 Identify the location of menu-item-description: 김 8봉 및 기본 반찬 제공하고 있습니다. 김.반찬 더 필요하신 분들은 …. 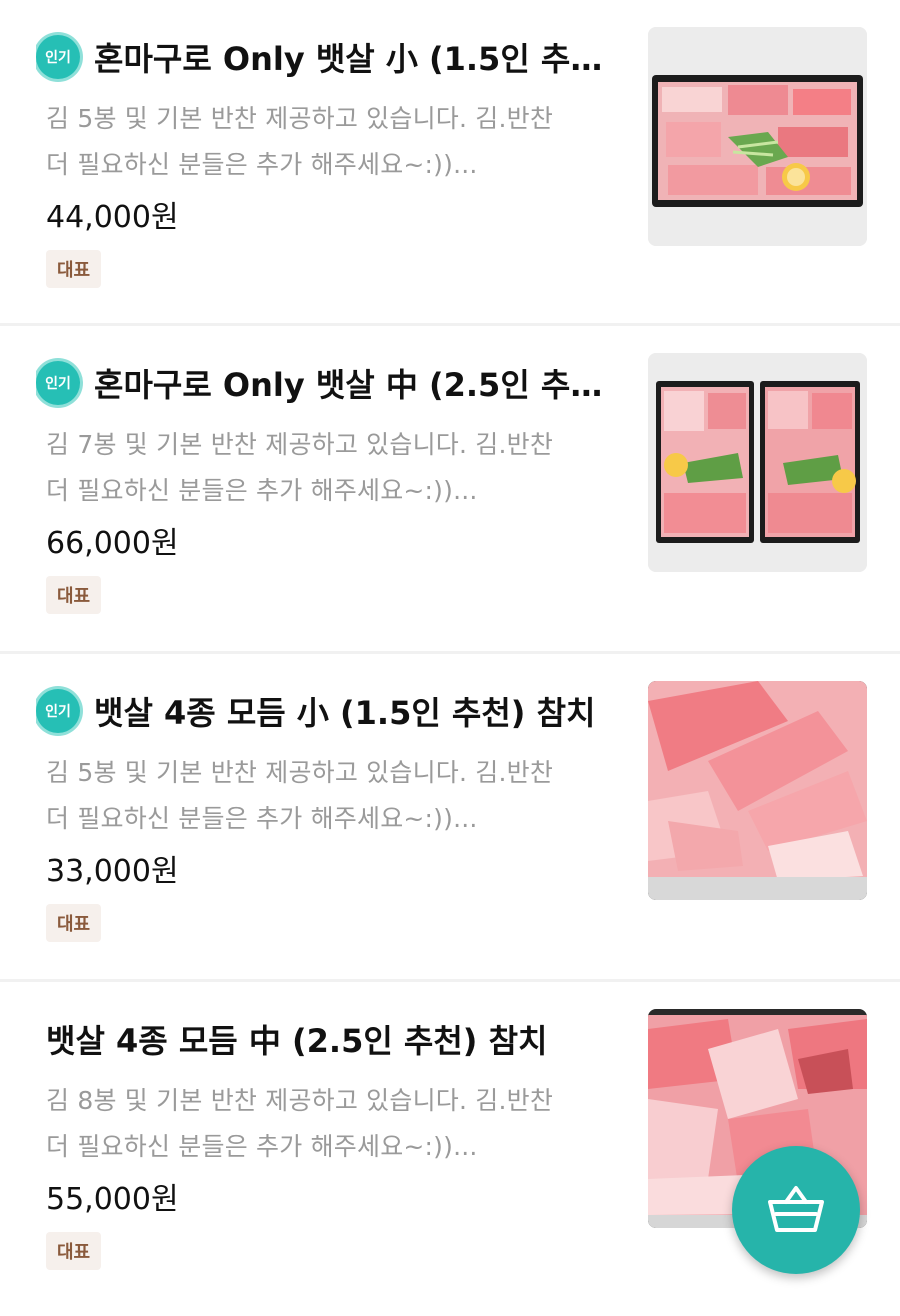
(338, 1124).